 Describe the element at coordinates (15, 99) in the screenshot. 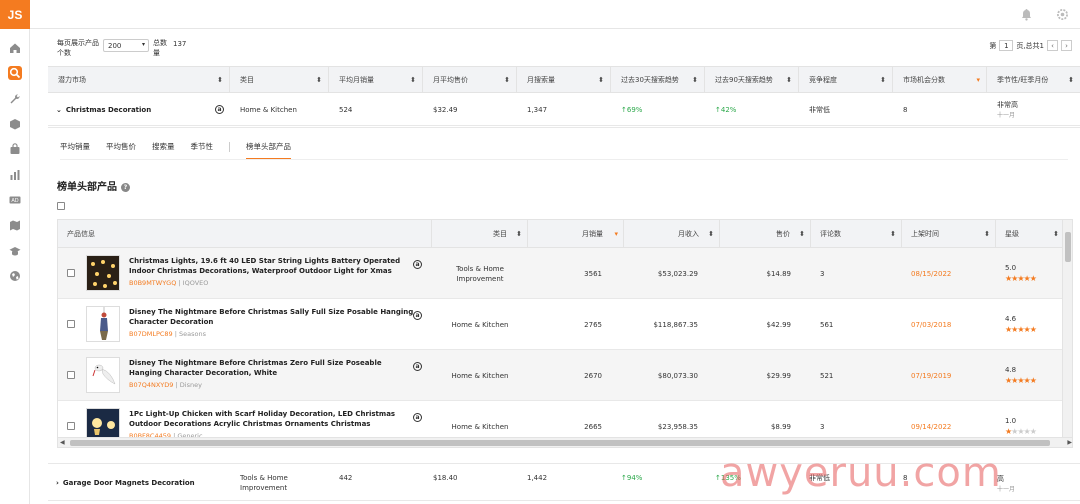

I see `wrench-icon` at that location.